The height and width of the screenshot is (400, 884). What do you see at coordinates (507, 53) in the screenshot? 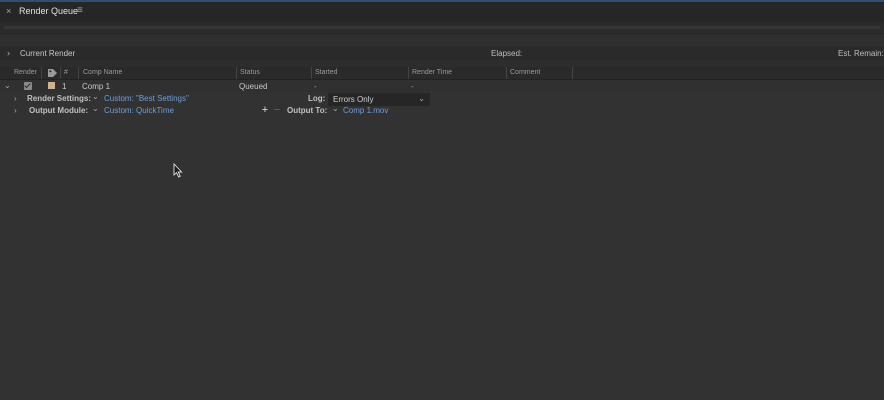
I see `elapsed-label: Elapsed:` at bounding box center [507, 53].